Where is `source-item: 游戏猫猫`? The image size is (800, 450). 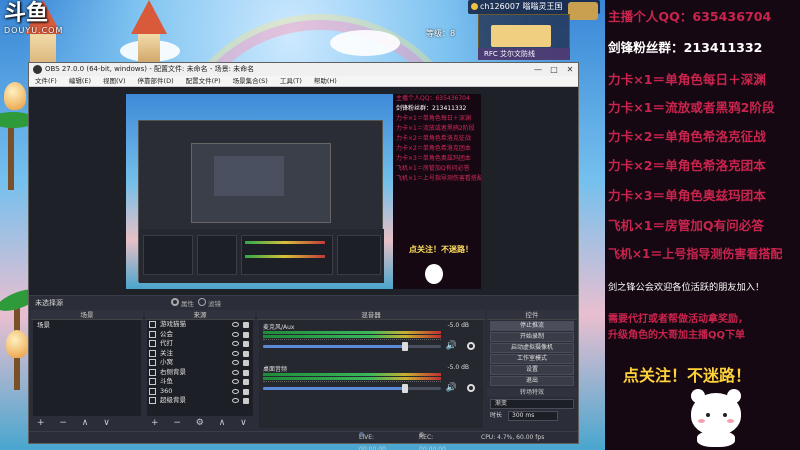 source-item: 游戏猫猫 is located at coordinates (200, 325).